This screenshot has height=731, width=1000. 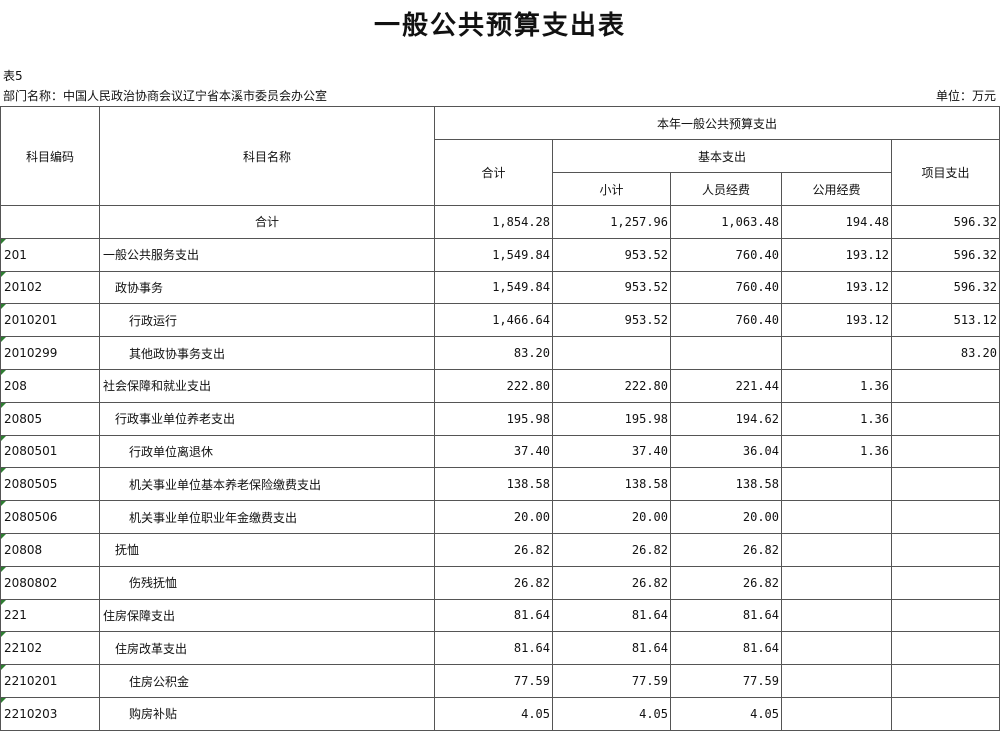 What do you see at coordinates (493, 681) in the screenshot?
I see `cell-total: 77.59` at bounding box center [493, 681].